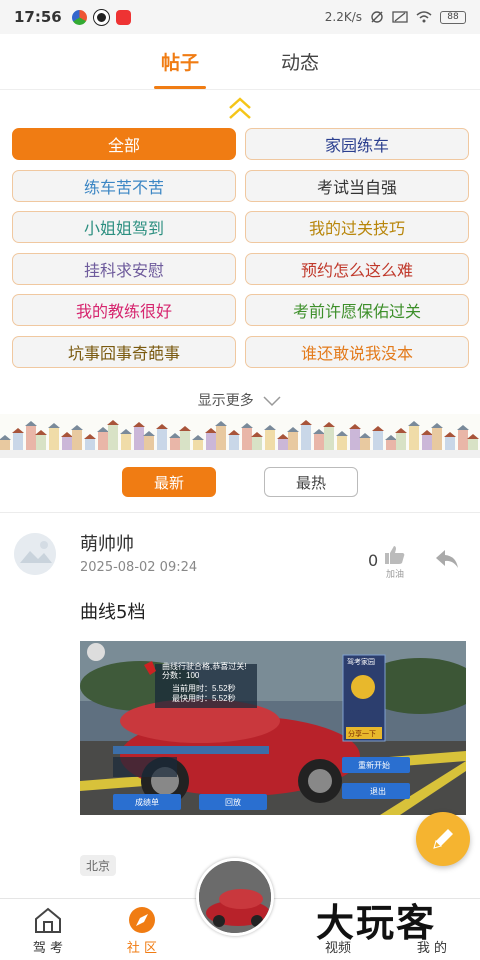 The width and height of the screenshot is (480, 960). I want to click on location-tag: 北京, so click(98, 865).